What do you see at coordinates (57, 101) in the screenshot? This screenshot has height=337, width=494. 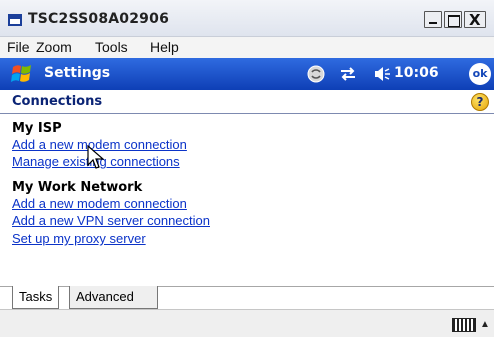 I see `page-title: Connections` at bounding box center [57, 101].